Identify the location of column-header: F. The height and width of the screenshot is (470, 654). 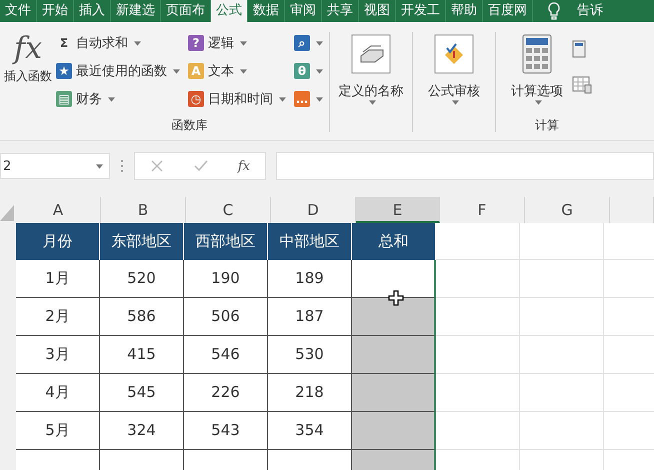
(482, 210).